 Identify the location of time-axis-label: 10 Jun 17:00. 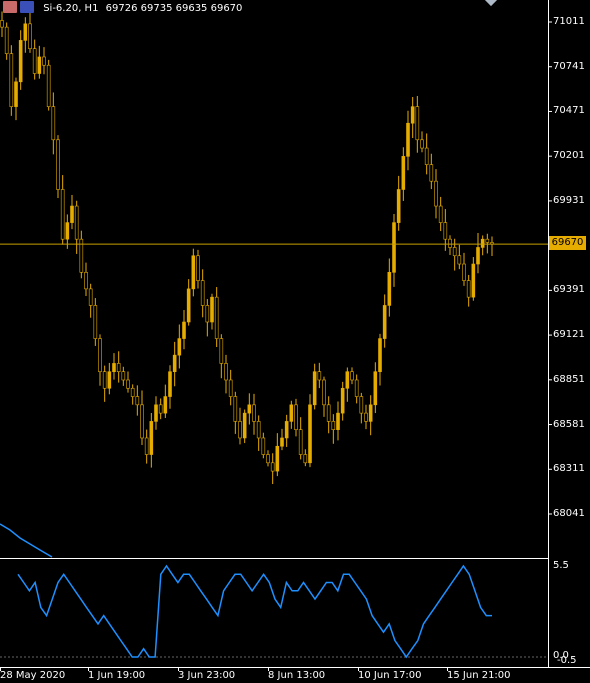
(390, 675).